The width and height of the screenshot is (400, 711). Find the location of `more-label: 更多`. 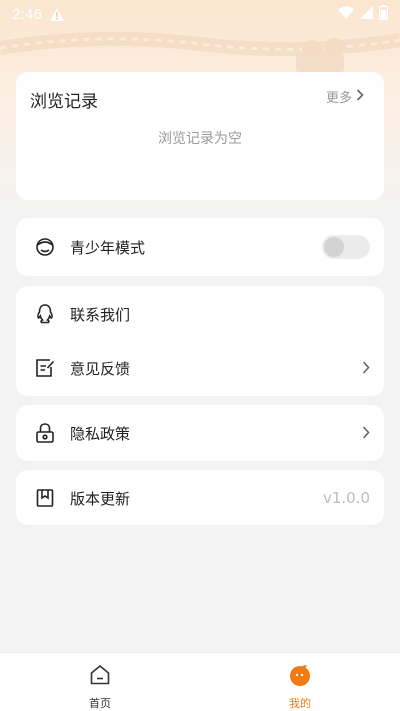

more-label: 更多 is located at coordinates (338, 98).